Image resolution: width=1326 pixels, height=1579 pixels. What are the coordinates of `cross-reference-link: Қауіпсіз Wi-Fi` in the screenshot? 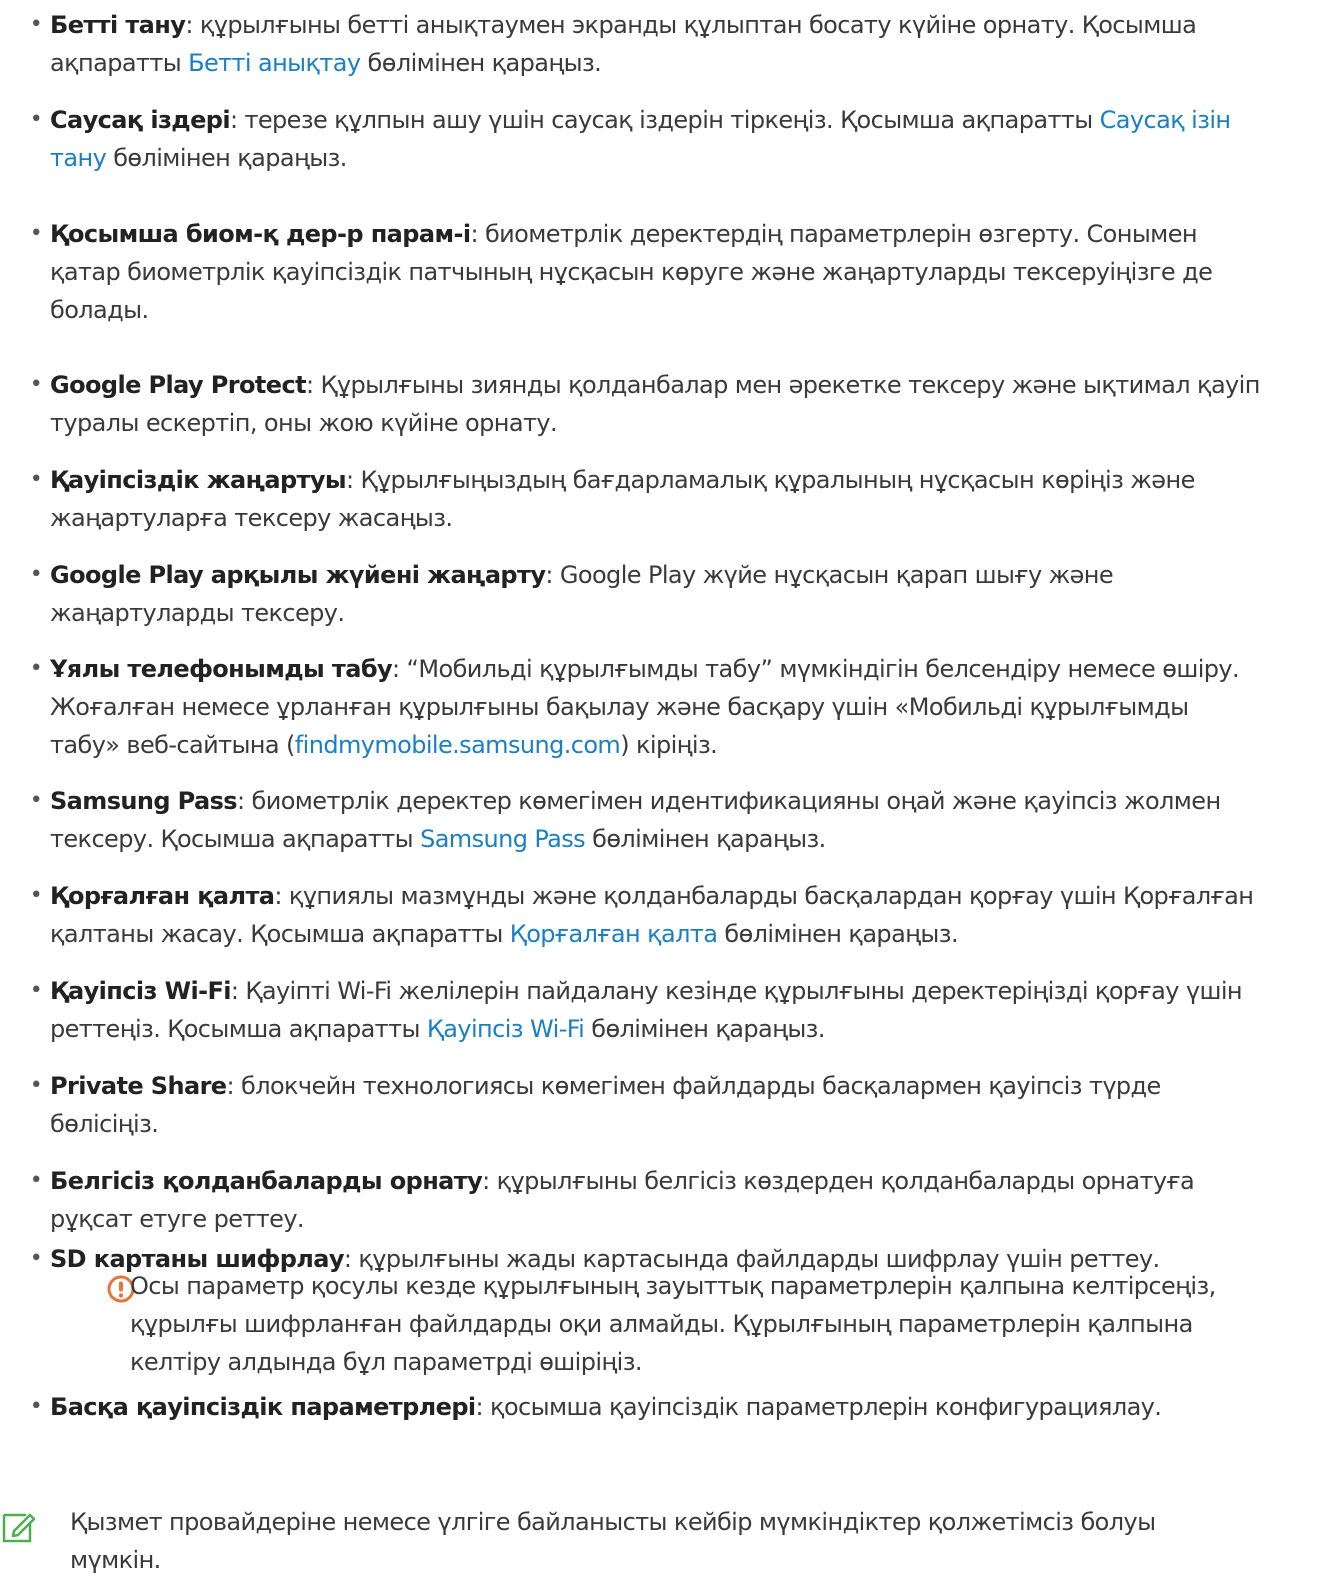 It's located at (506, 1029).